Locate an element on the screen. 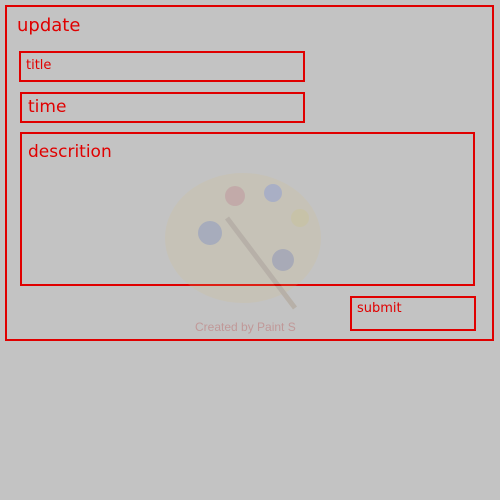  submit-button: submit is located at coordinates (413, 313).